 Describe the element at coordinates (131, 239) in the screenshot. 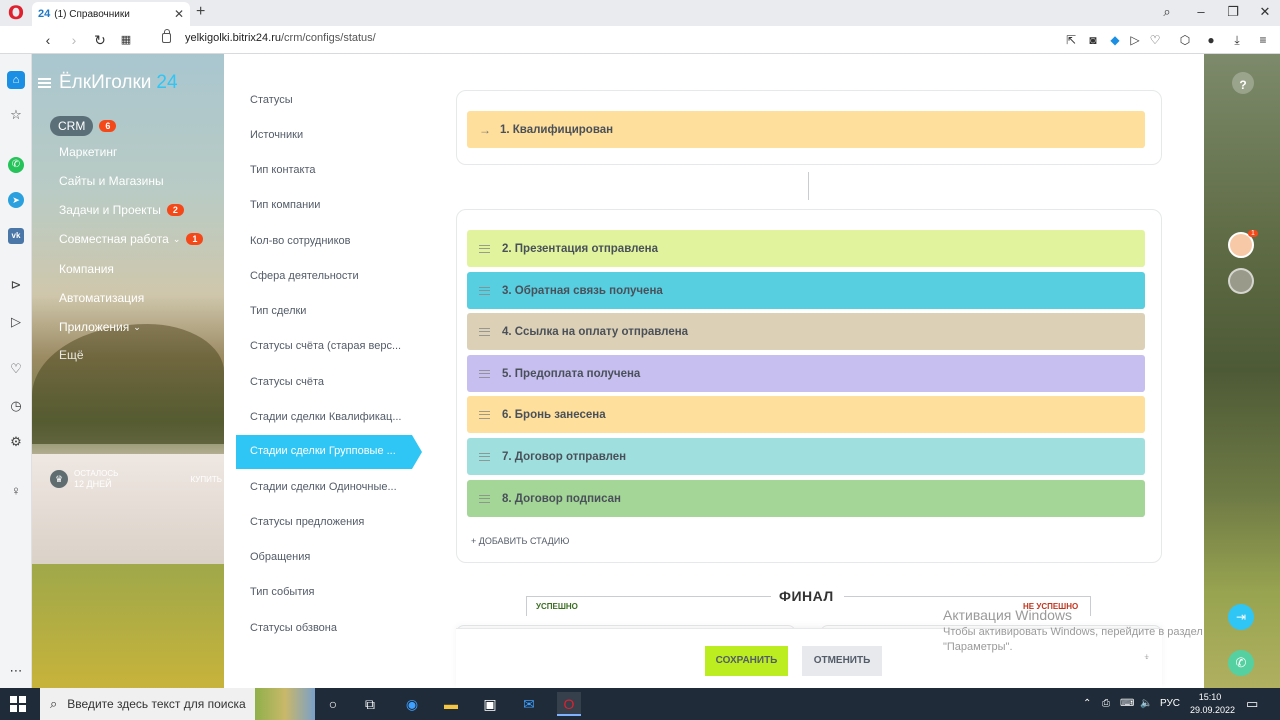

I see `menu-item-collaboration: Совместная работа ⌄ 1` at that location.